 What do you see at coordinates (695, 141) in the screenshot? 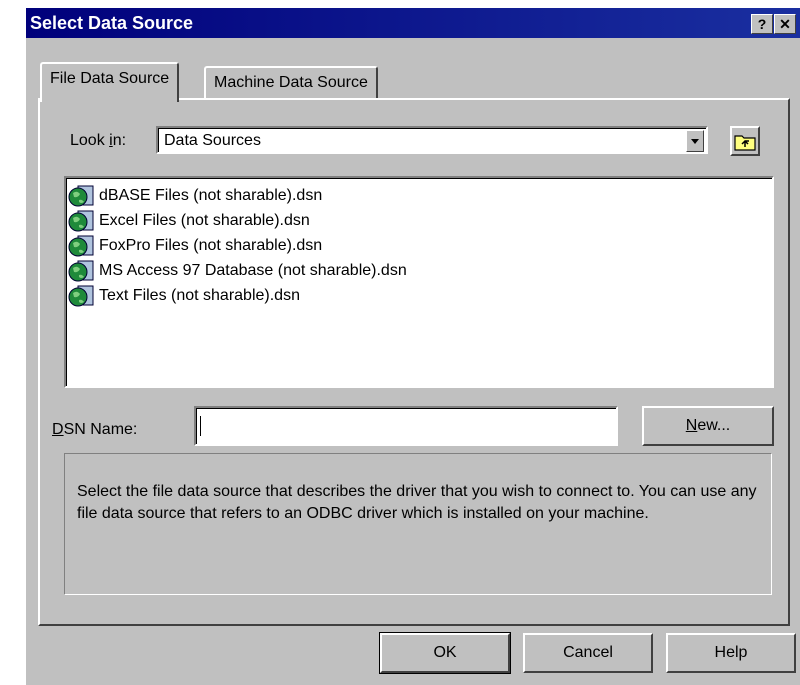
I see `chevron-down-icon` at bounding box center [695, 141].